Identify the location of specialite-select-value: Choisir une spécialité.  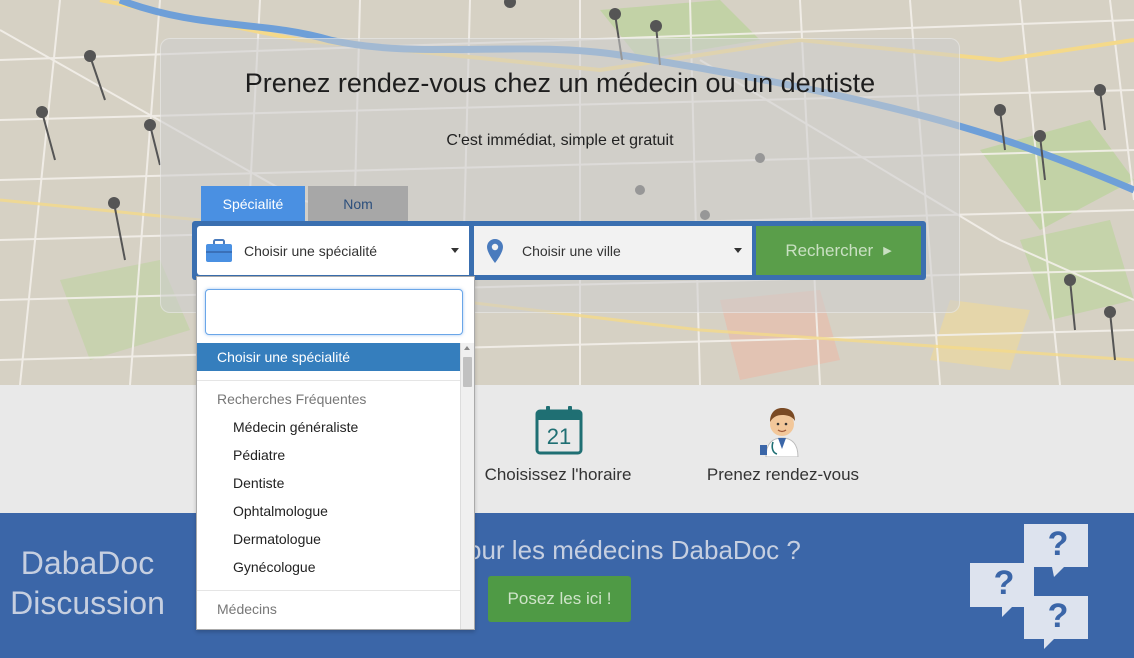
(311, 250).